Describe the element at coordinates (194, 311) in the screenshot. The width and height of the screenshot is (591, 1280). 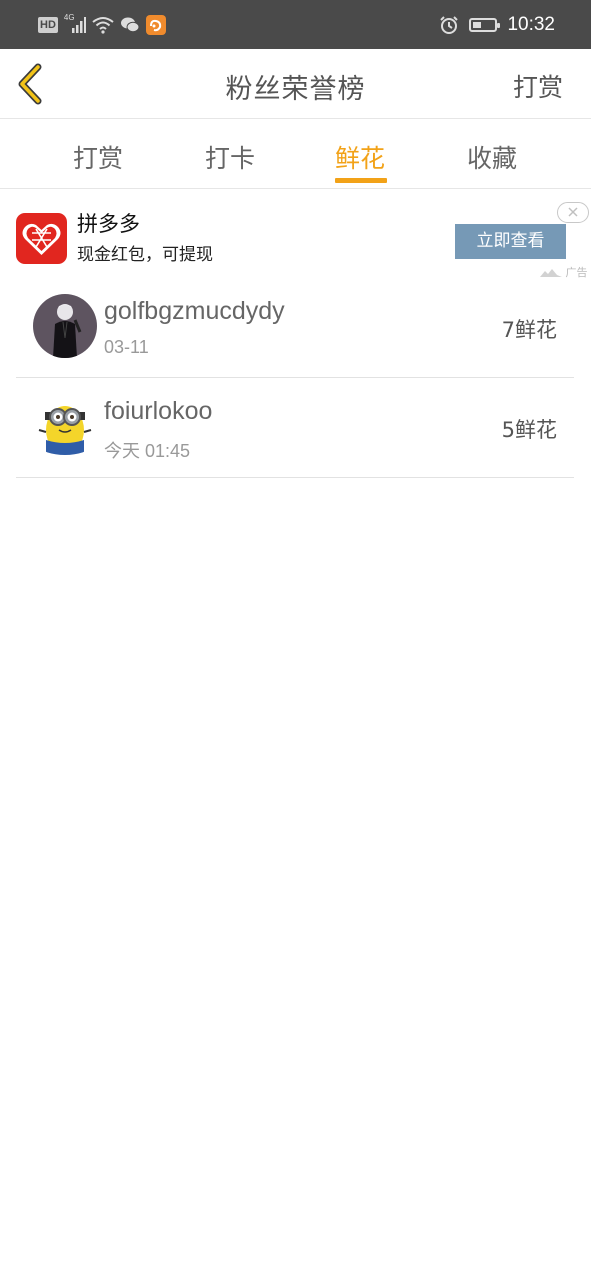
I see `fan-name: golfbgzmucdydy` at that location.